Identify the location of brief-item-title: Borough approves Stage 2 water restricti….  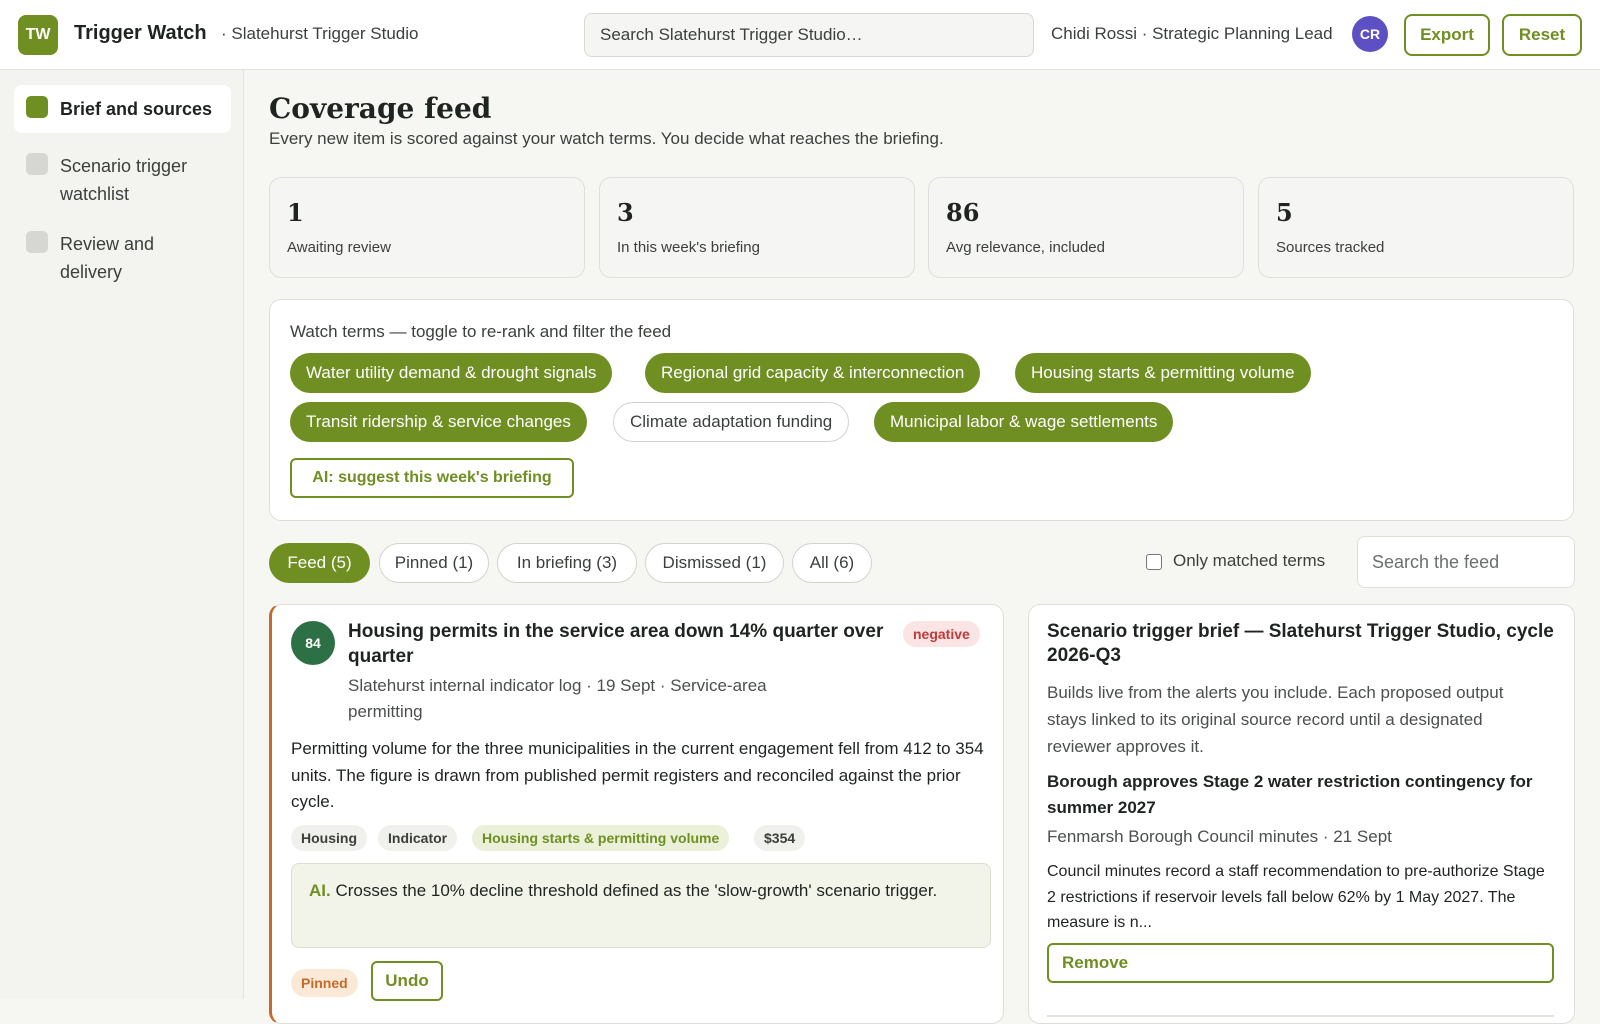
(1290, 794).